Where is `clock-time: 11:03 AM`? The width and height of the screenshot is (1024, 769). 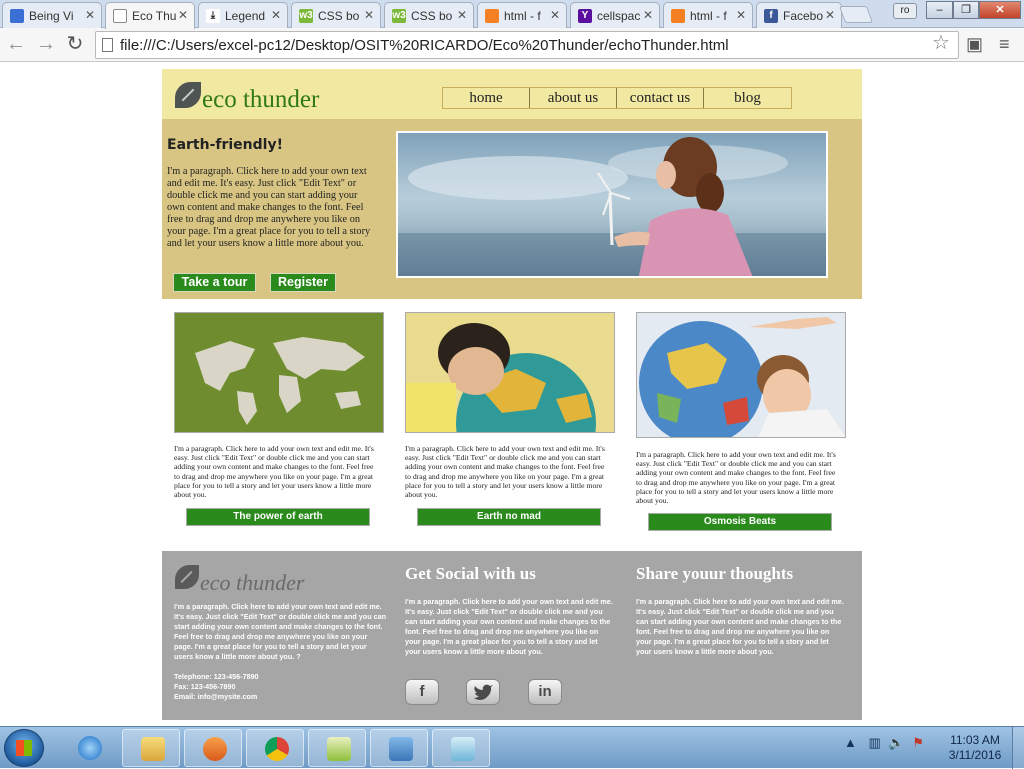
clock-time: 11:03 AM is located at coordinates (975, 740).